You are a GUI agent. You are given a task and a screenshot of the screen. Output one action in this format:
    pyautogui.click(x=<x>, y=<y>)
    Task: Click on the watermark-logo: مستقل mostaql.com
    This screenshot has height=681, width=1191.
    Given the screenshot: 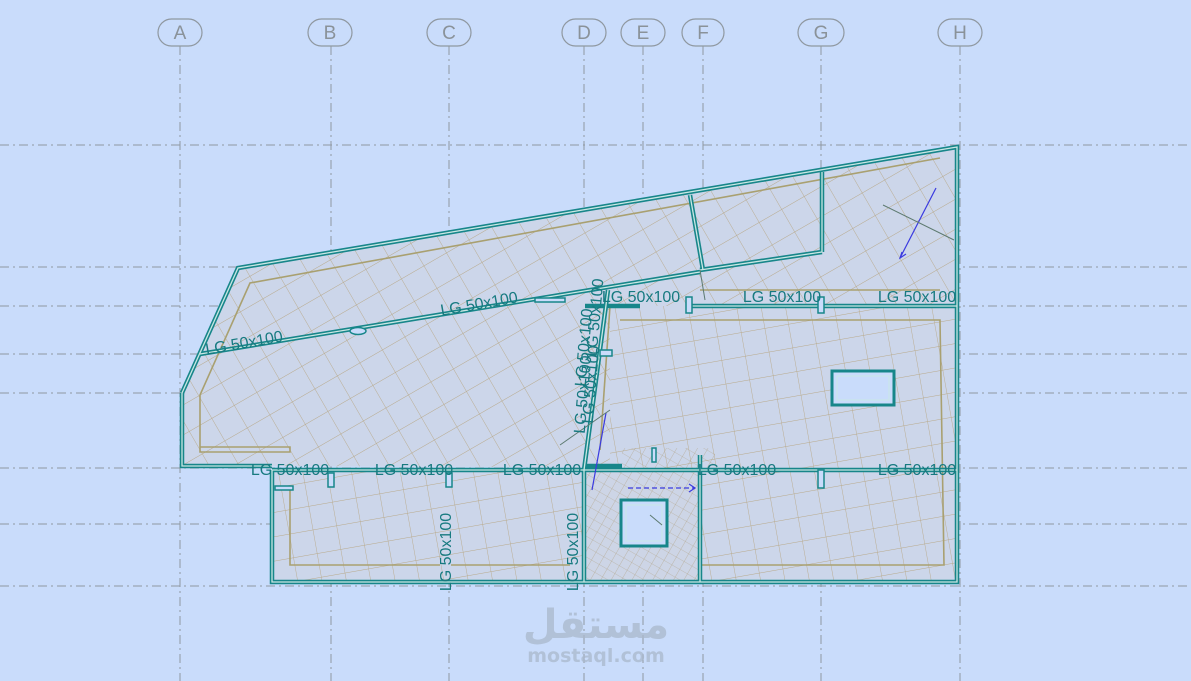 What is the action you would take?
    pyautogui.click(x=596, y=634)
    